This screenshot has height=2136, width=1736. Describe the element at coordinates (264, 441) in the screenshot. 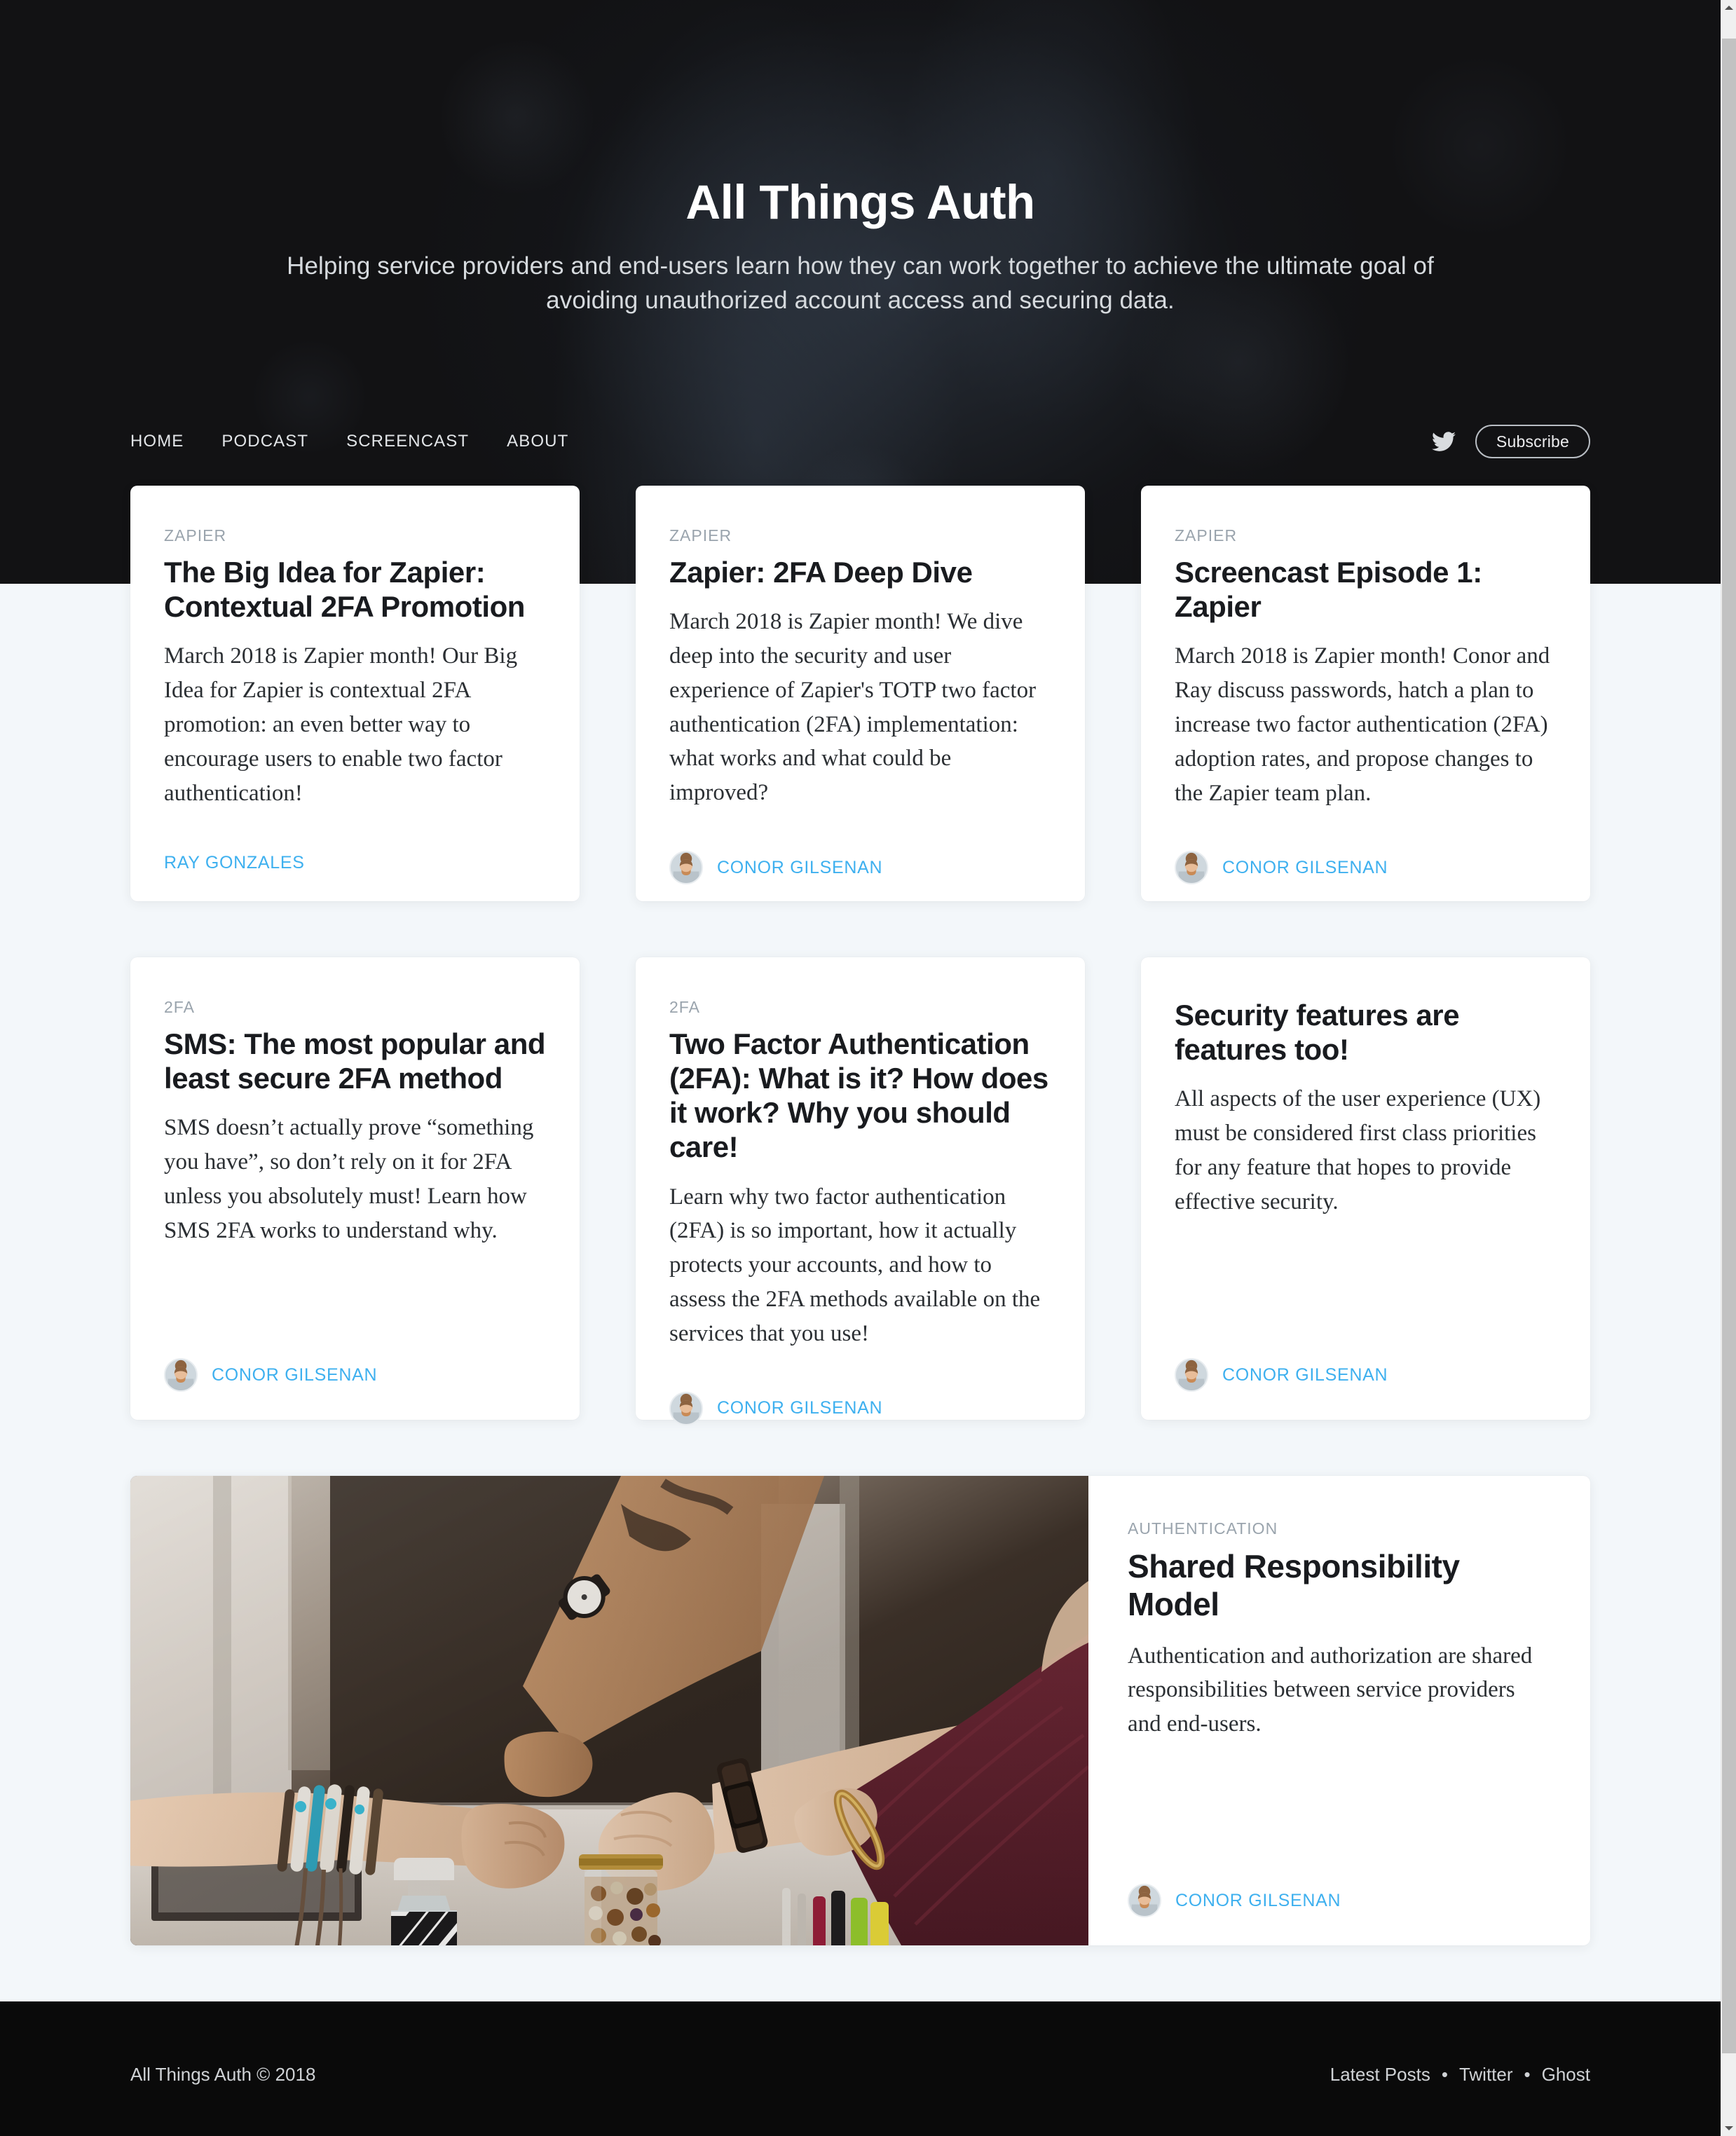

I see `nav-item-podcast: PODCAST` at that location.